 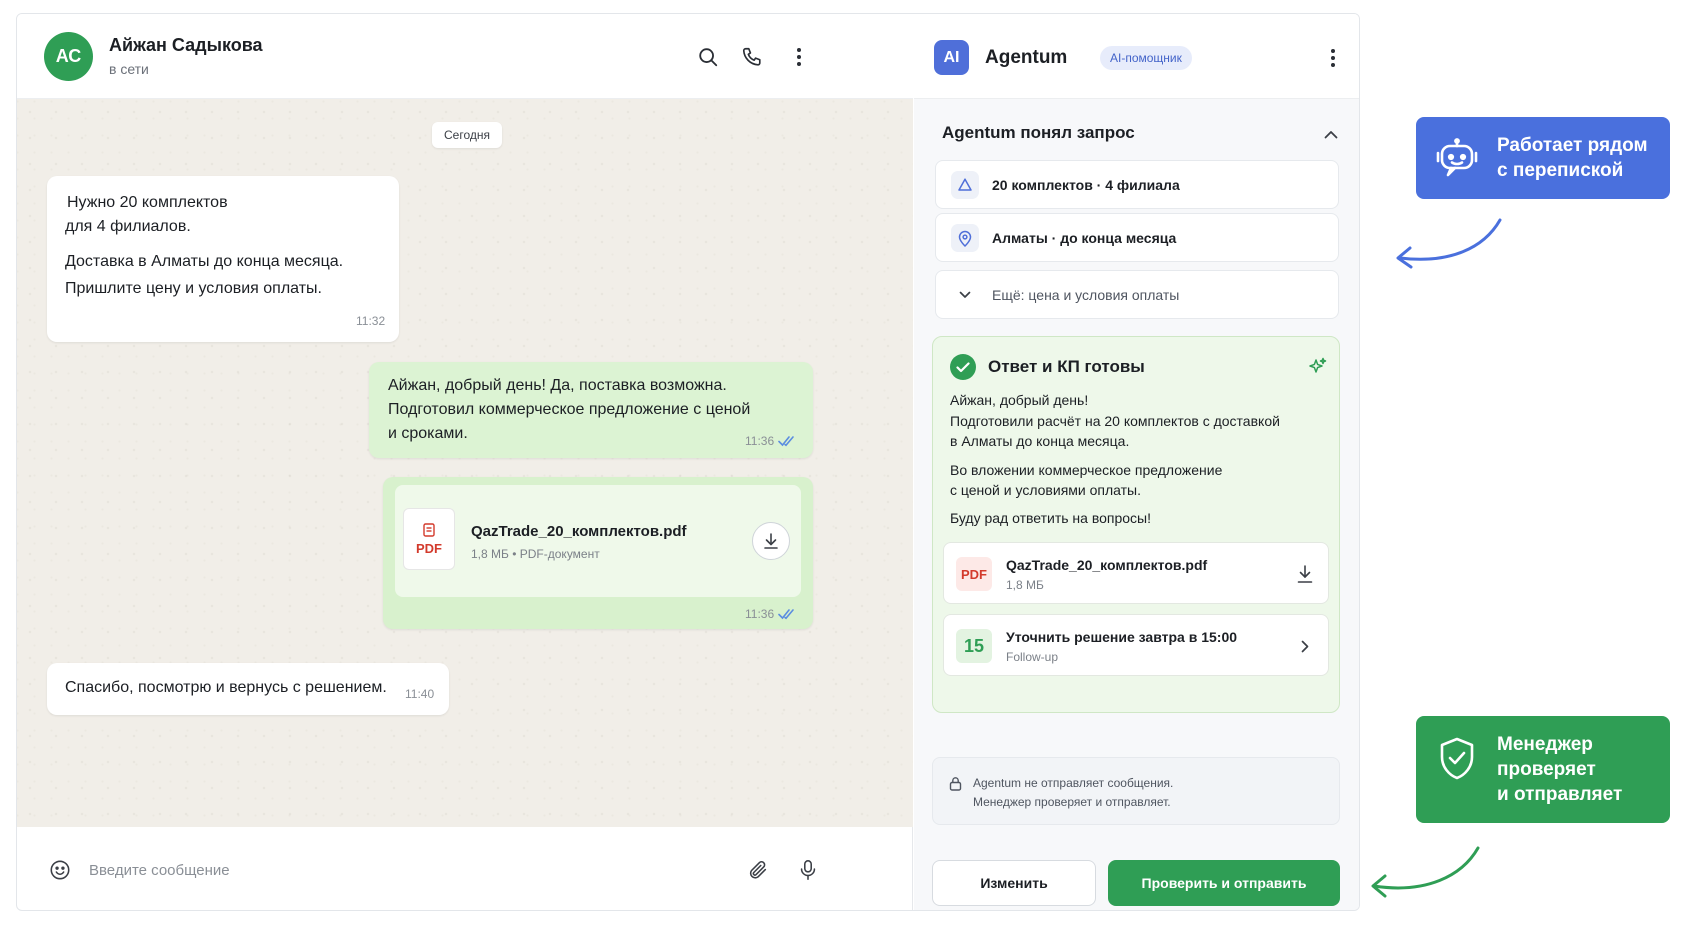 What do you see at coordinates (420, 694) in the screenshot?
I see `message-time: 11:40` at bounding box center [420, 694].